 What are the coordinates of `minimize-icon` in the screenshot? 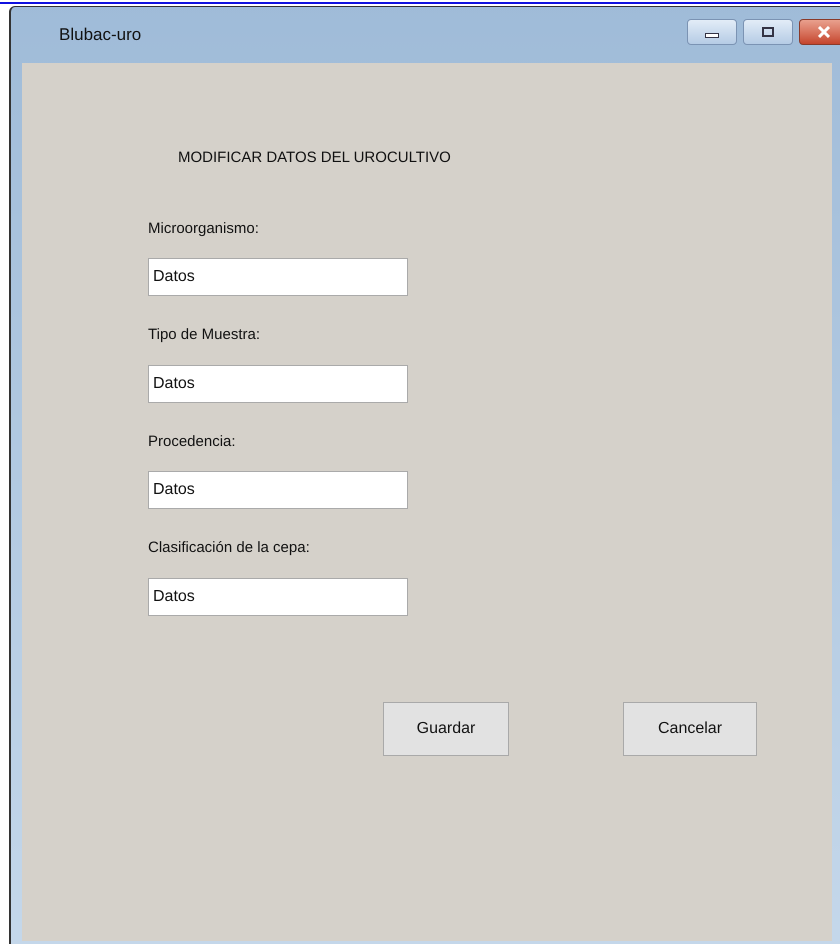 It's located at (712, 35).